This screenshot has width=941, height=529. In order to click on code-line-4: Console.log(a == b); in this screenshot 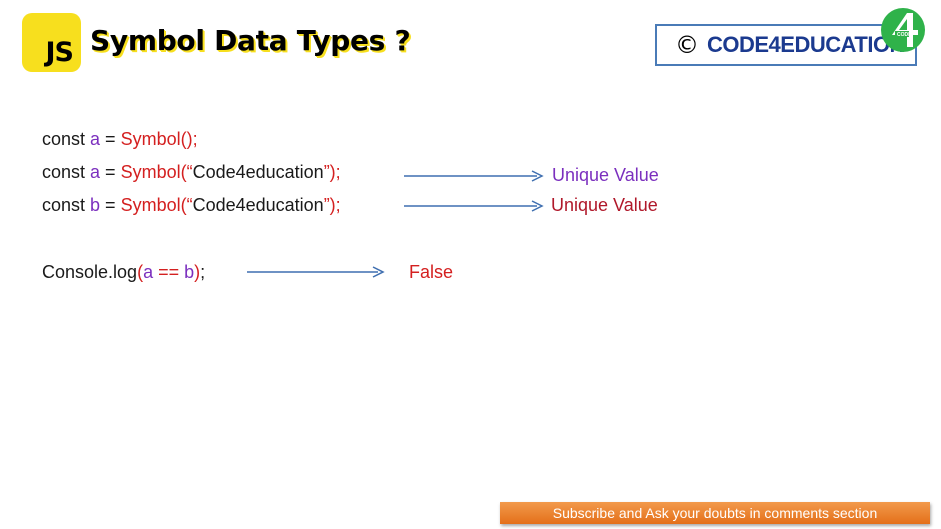, I will do `click(123, 272)`.